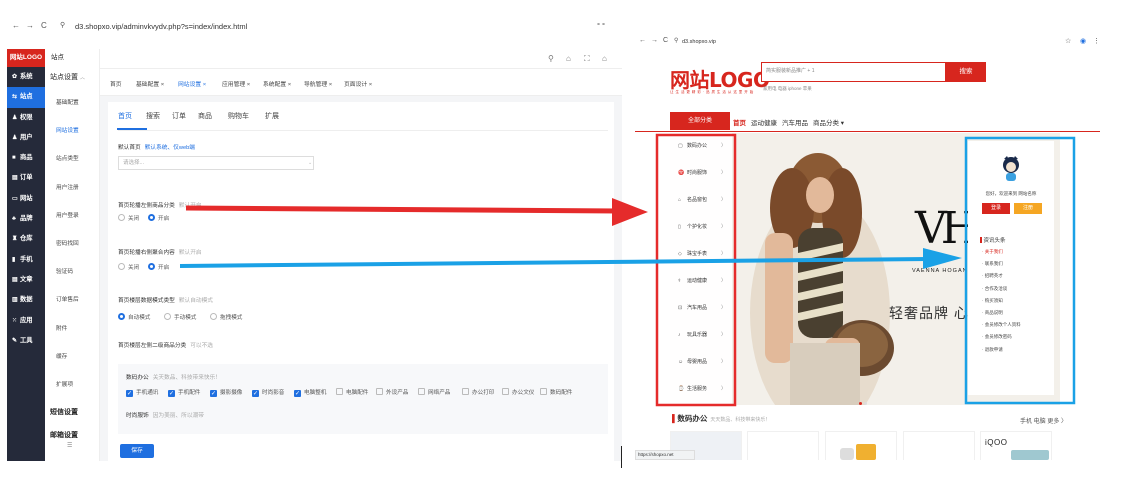 The width and height of the screenshot is (1140, 498). What do you see at coordinates (26, 239) in the screenshot?
I see `sidebar-item-8: ♜ 仓库` at bounding box center [26, 239].